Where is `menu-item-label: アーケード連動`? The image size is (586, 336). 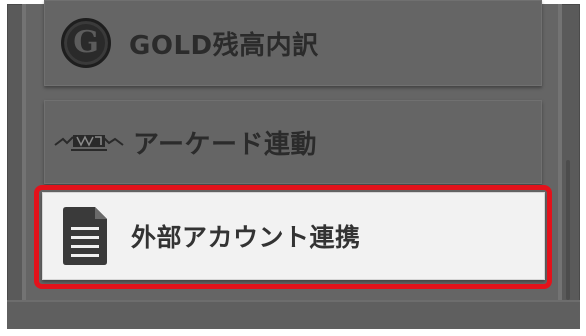
menu-item-label: アーケード連動 is located at coordinates (225, 144).